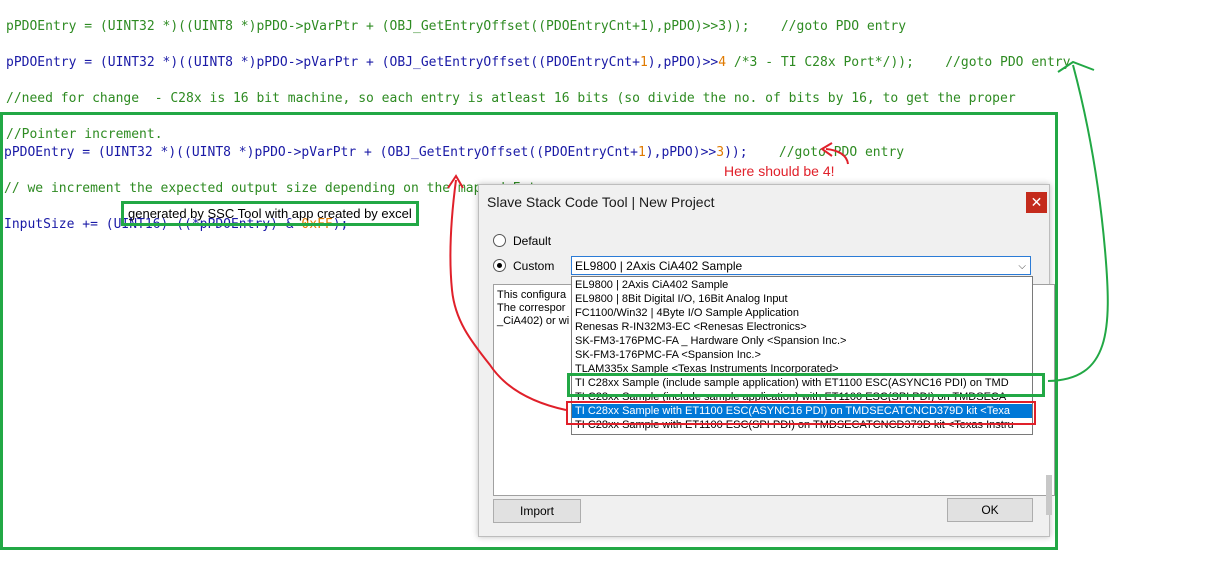 The width and height of the screenshot is (1230, 565). Describe the element at coordinates (802, 355) in the screenshot. I see `dropdown-item: SK-FM3-176PMC-FA <Spansion Inc.>` at that location.